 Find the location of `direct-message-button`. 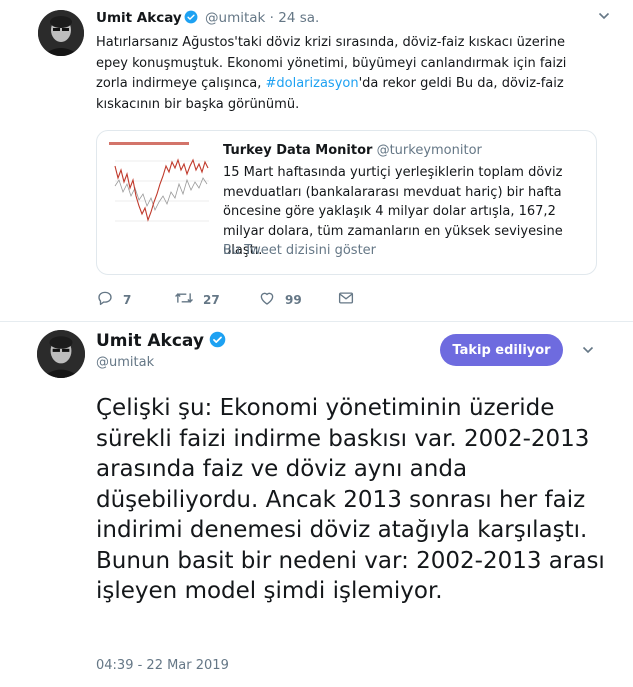

direct-message-button is located at coordinates (346, 299).